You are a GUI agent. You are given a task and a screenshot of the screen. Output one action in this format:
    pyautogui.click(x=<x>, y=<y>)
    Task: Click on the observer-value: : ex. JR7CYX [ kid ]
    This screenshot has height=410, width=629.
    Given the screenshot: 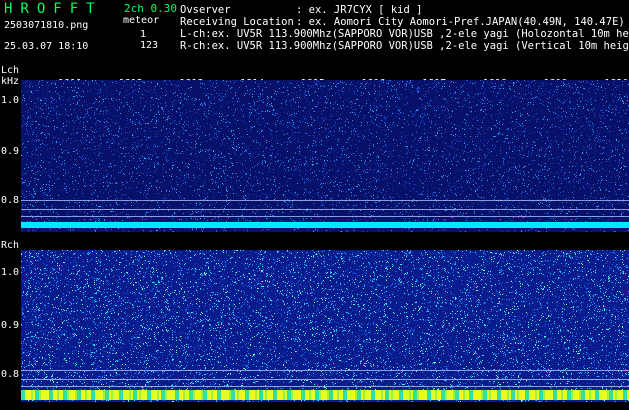 What is the action you would take?
    pyautogui.click(x=359, y=10)
    